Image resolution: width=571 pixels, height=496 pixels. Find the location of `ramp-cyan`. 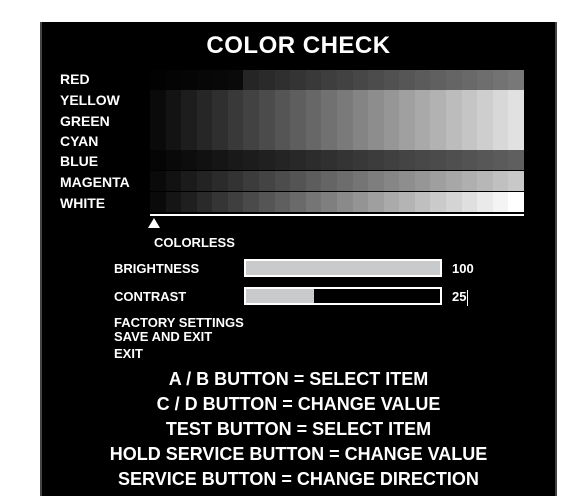

ramp-cyan is located at coordinates (337, 140).